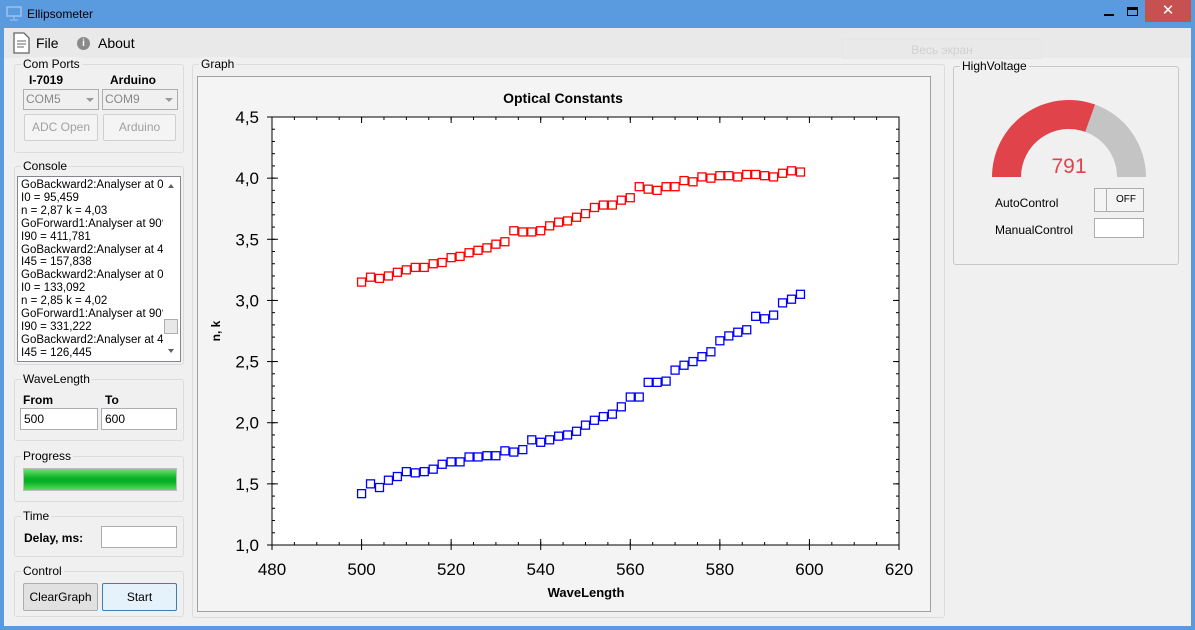 Image resolution: width=1195 pixels, height=630 pixels. I want to click on y-tick-label: 3,0, so click(247, 300).